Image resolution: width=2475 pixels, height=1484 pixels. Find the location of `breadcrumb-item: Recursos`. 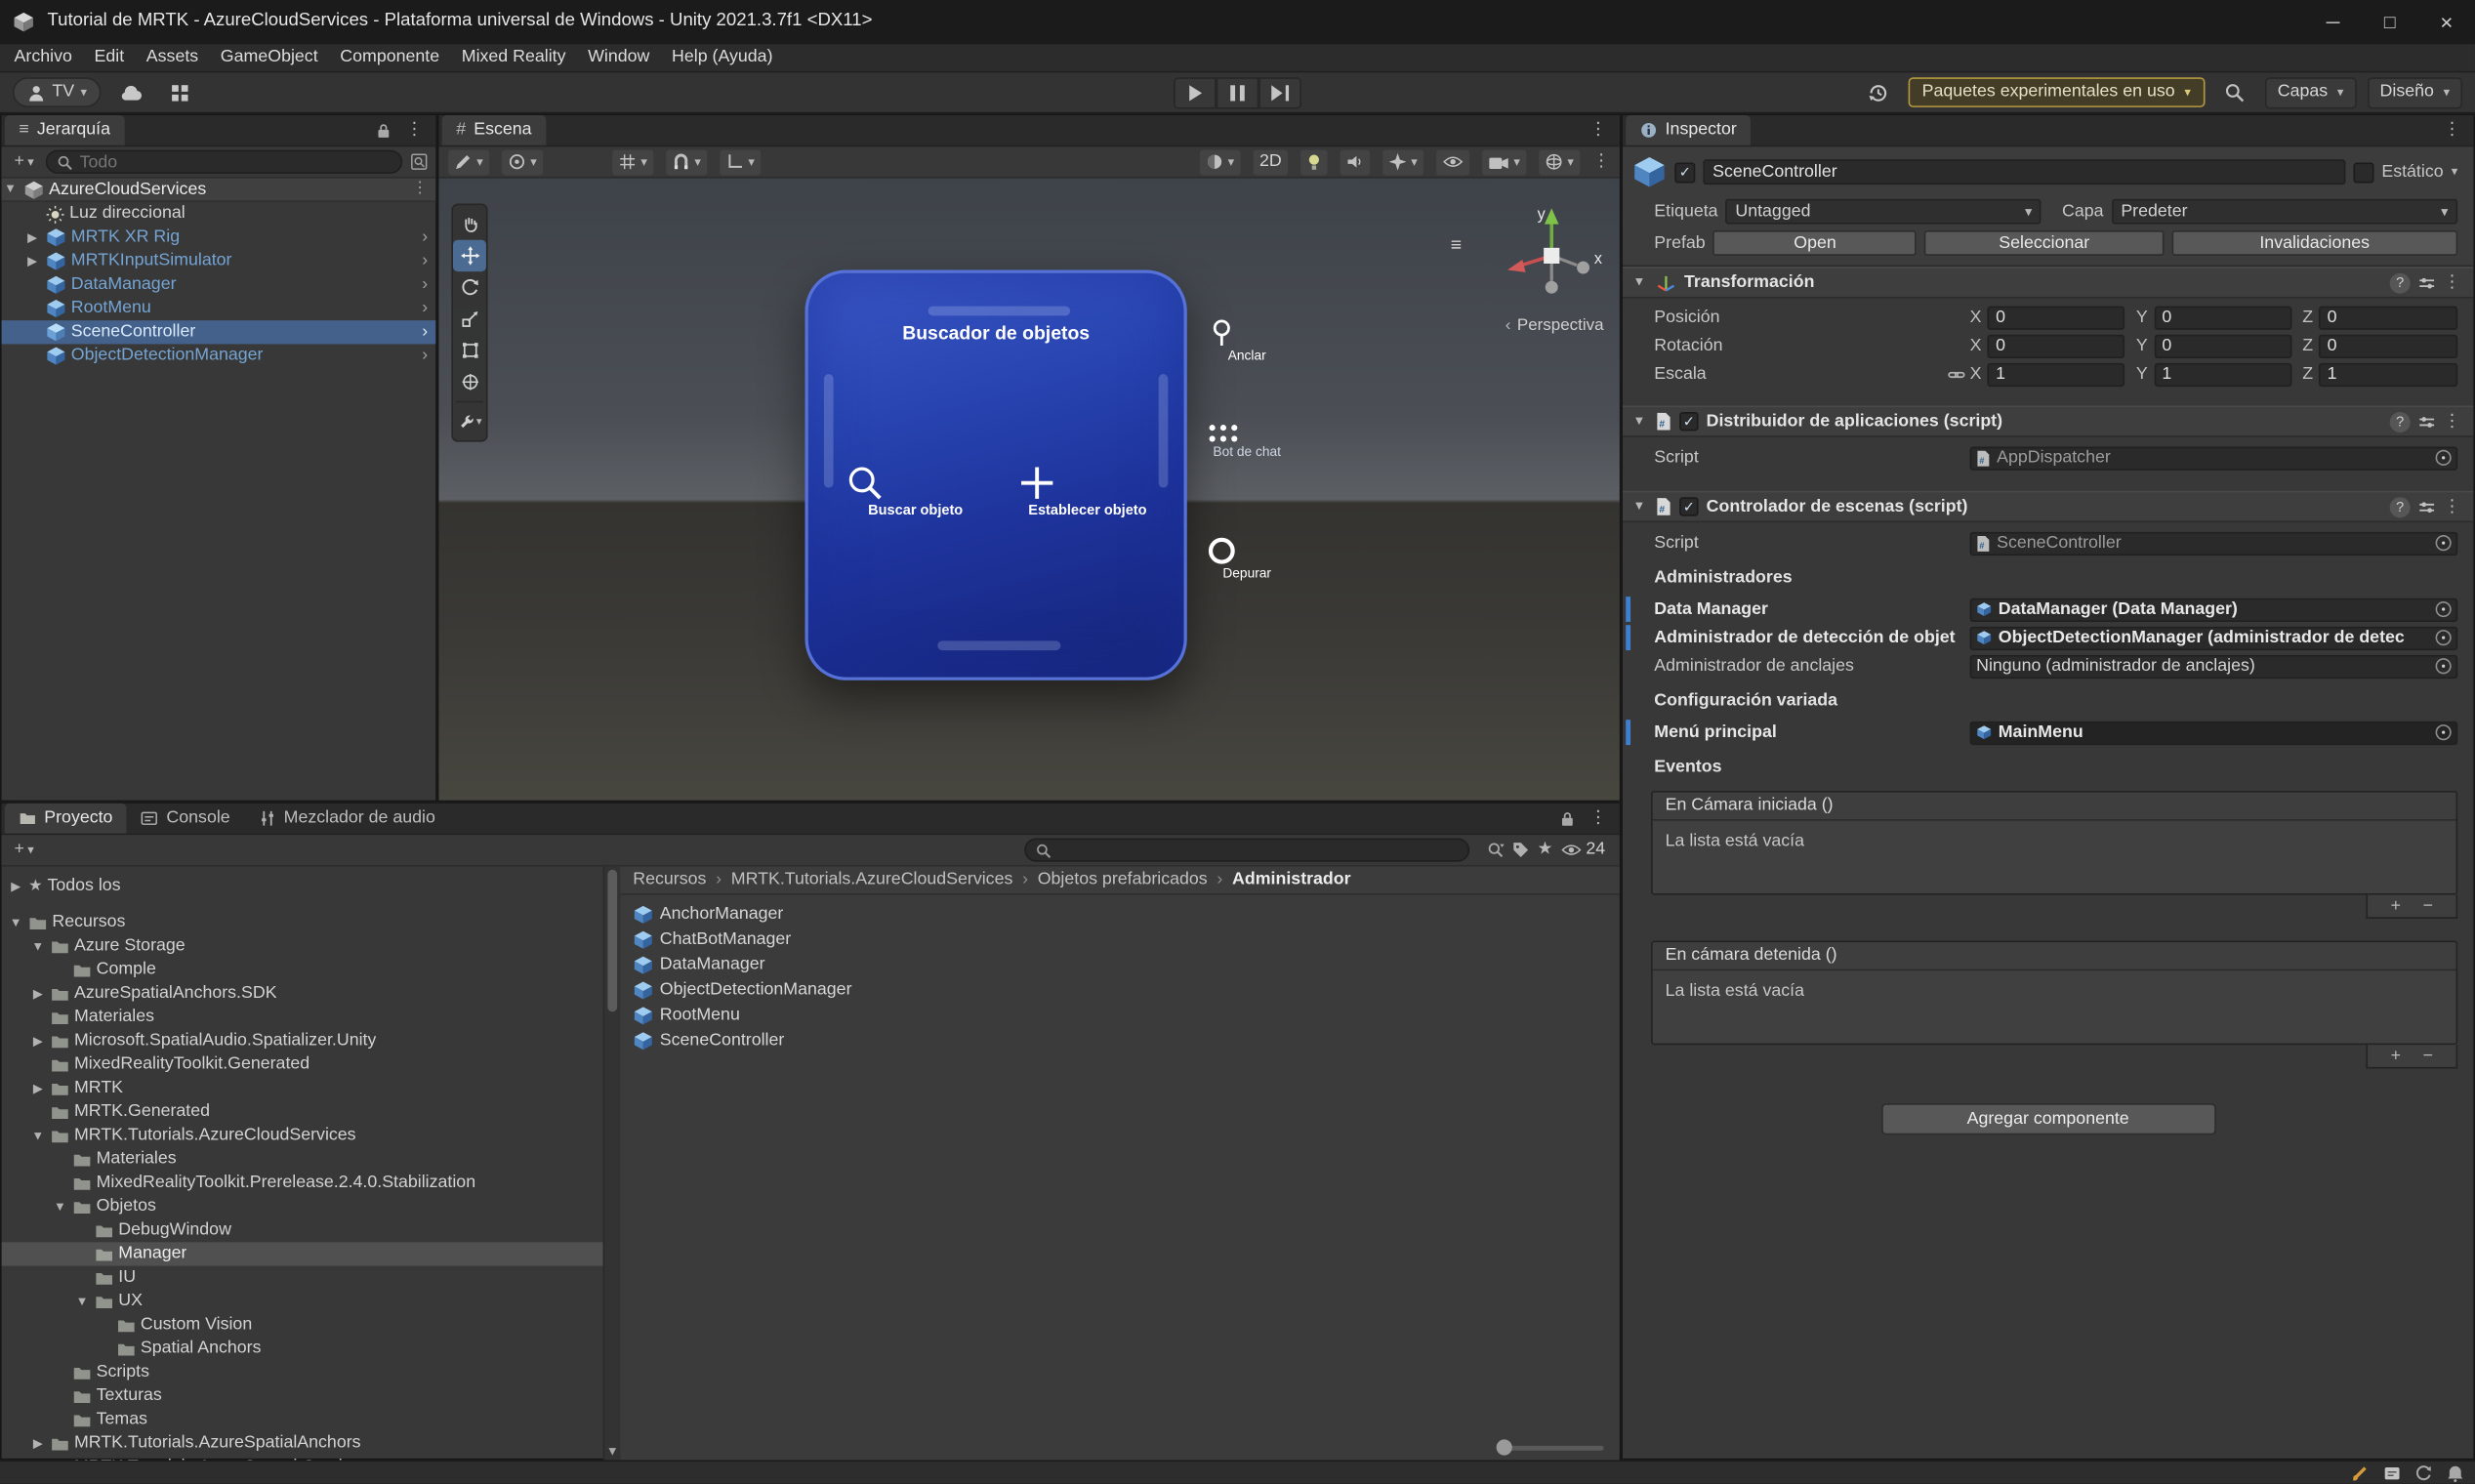

breadcrumb-item: Recursos is located at coordinates (669, 880).